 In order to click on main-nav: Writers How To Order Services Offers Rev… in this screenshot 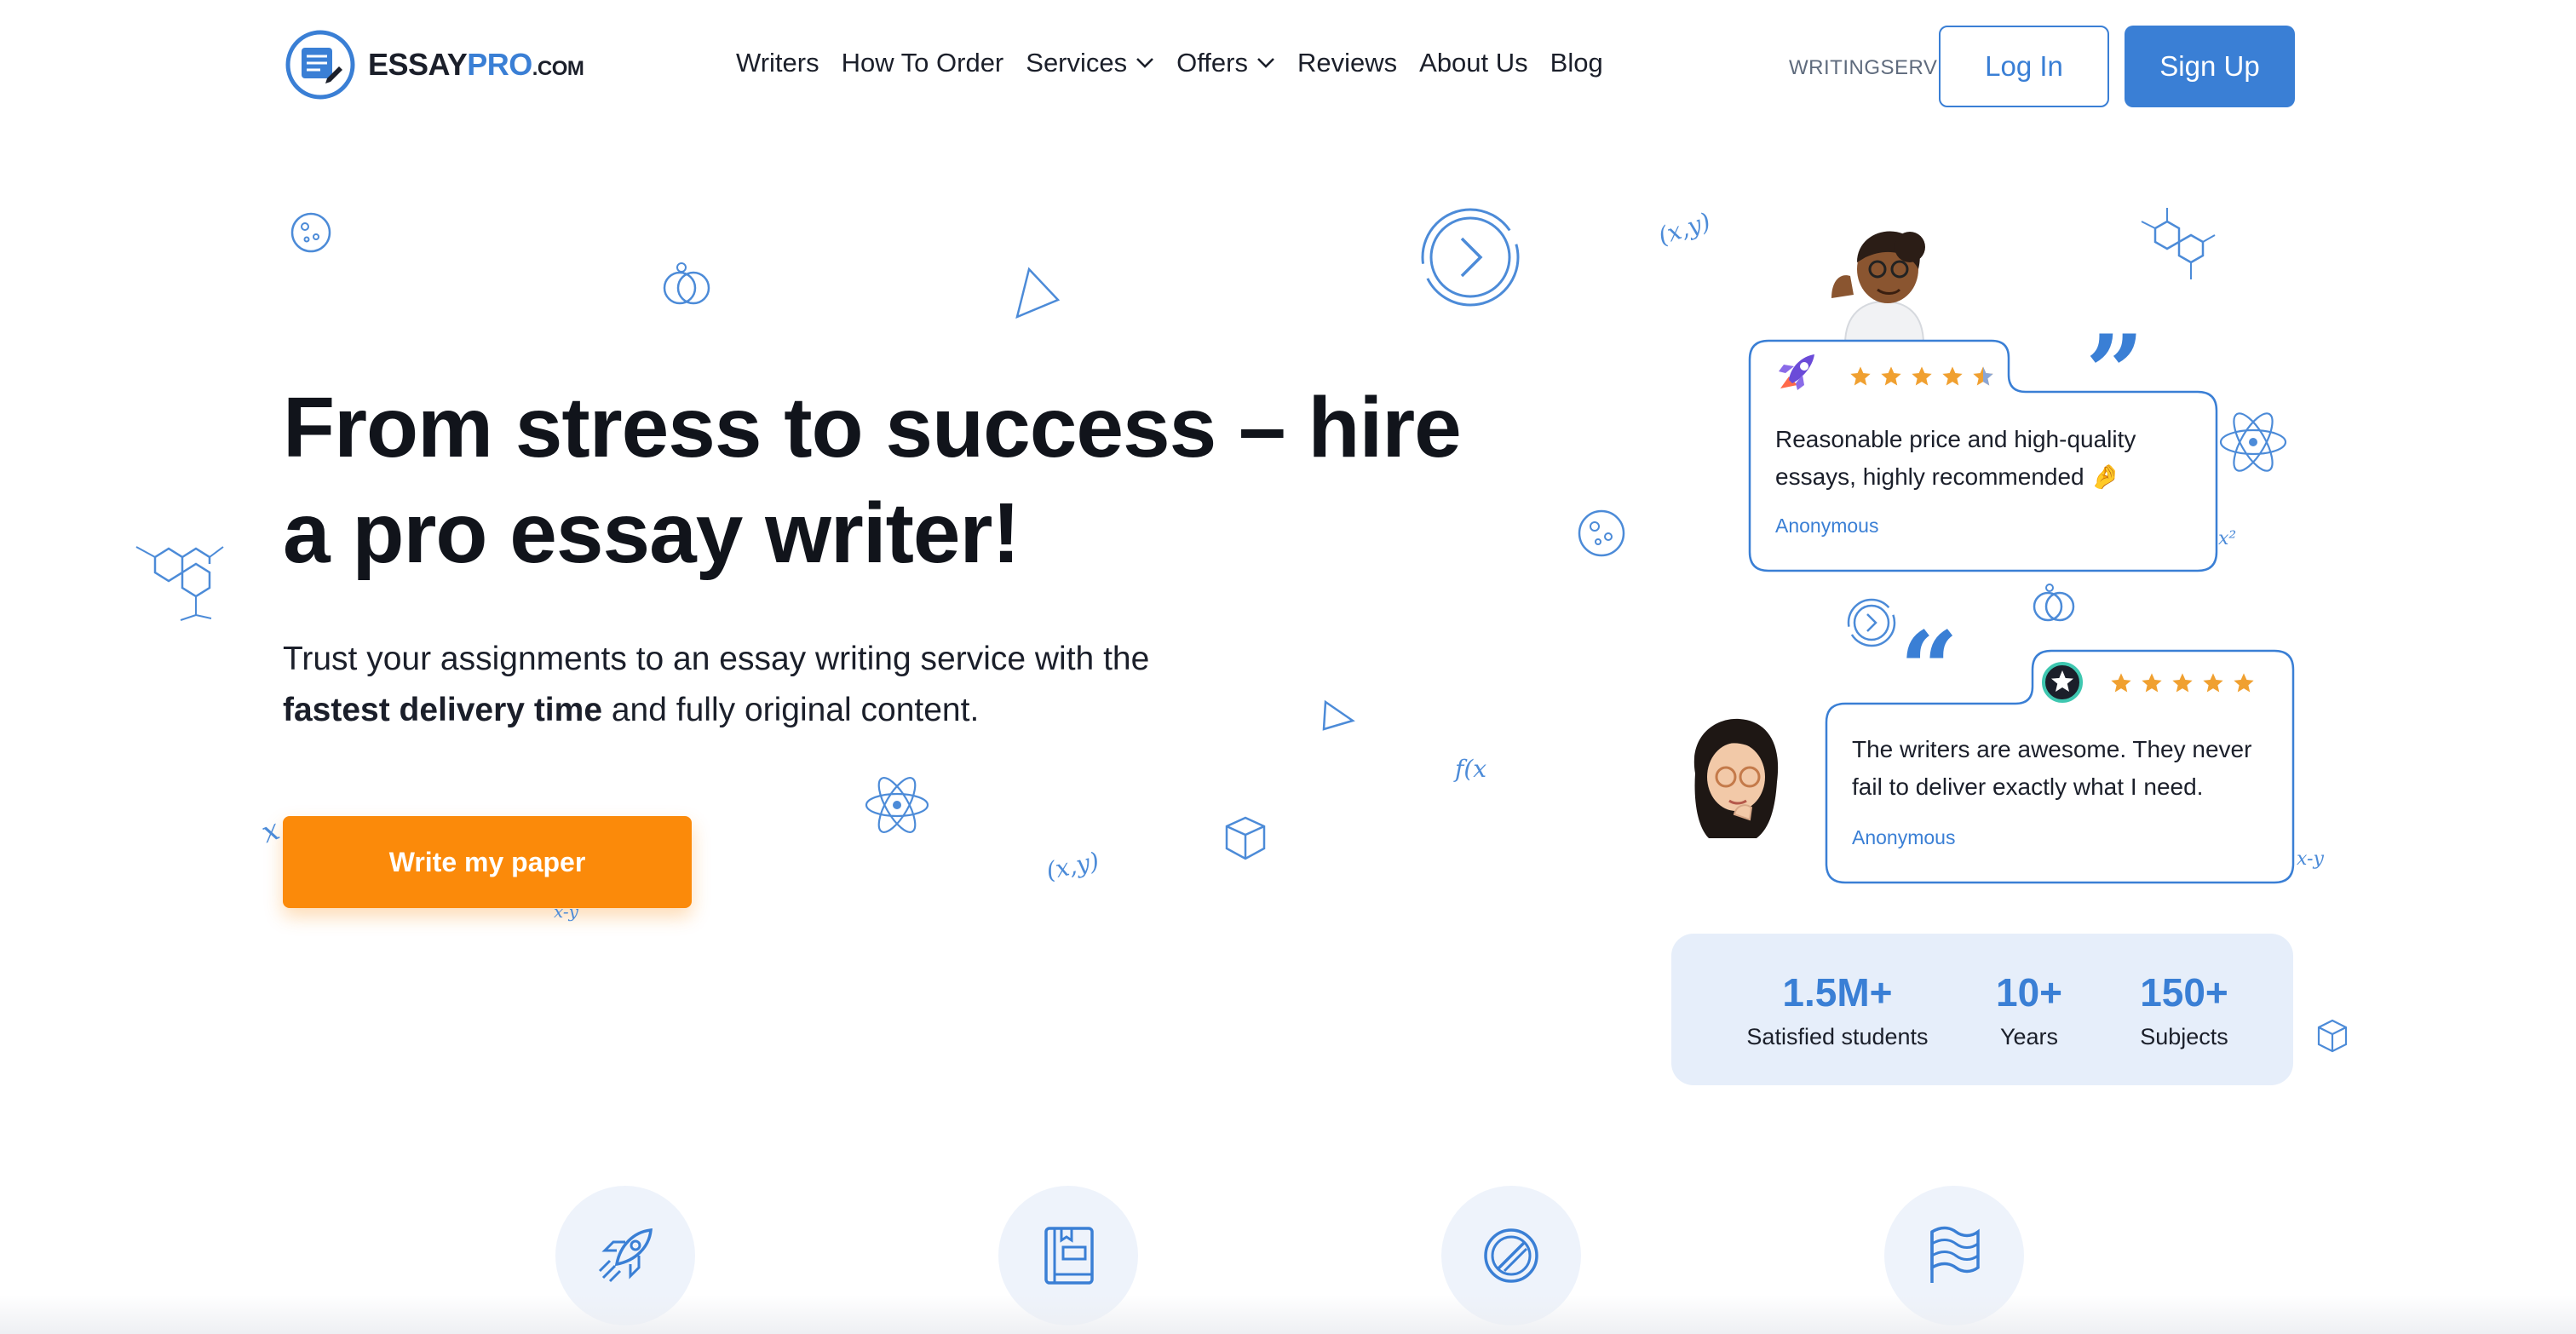, I will do `click(1170, 63)`.